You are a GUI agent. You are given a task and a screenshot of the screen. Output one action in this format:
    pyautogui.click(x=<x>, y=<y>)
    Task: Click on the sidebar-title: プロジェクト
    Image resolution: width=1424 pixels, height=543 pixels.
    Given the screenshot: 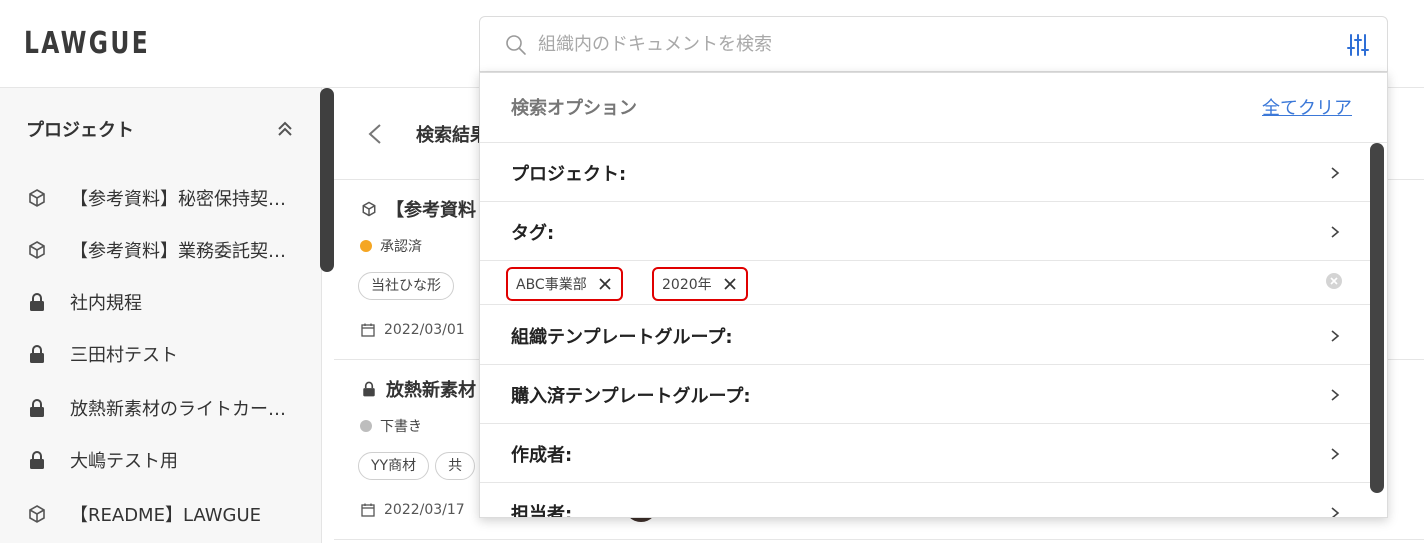 What is the action you would take?
    pyautogui.click(x=80, y=130)
    